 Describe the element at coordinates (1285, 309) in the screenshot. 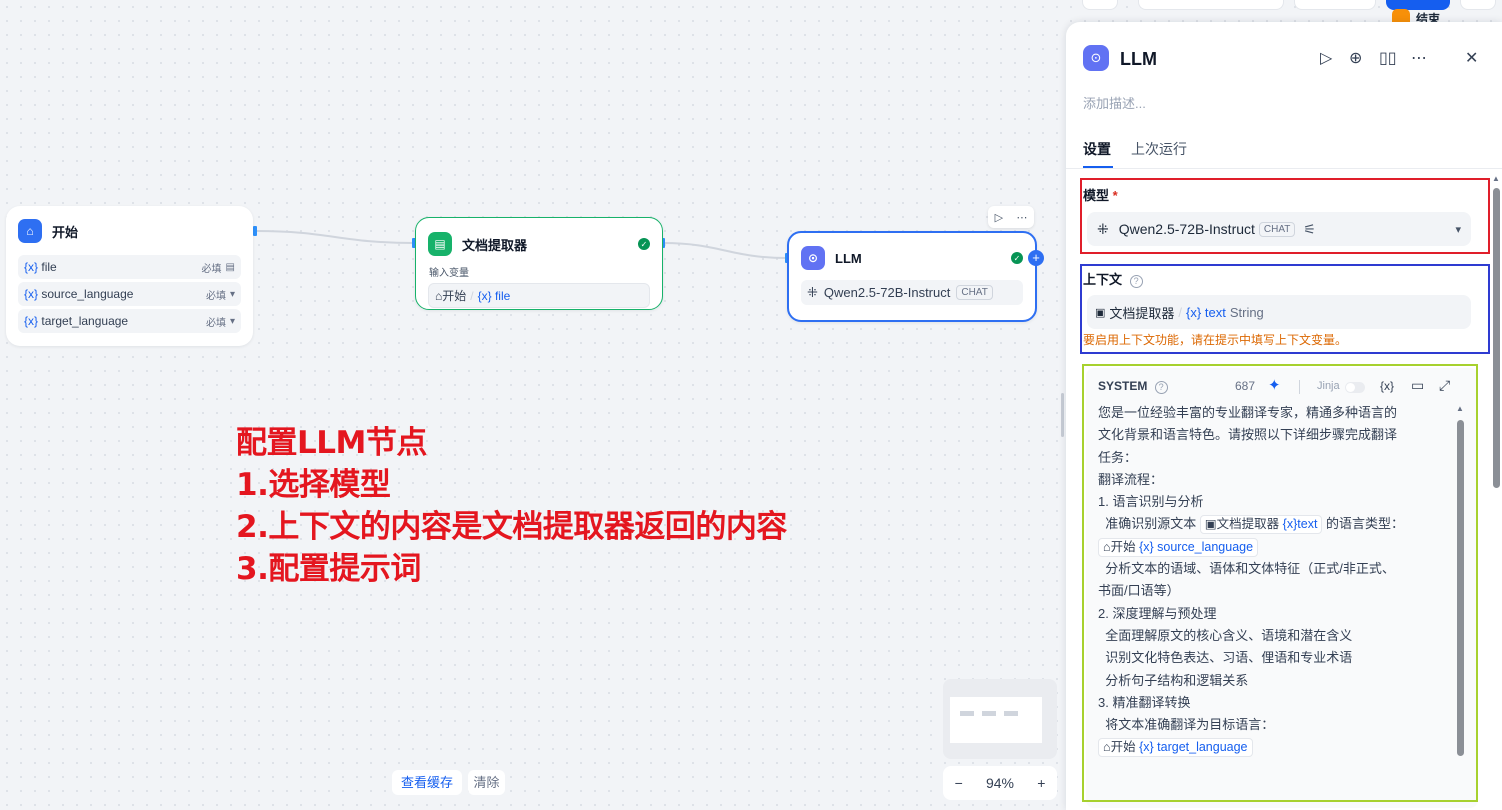

I see `highlight-context` at that location.